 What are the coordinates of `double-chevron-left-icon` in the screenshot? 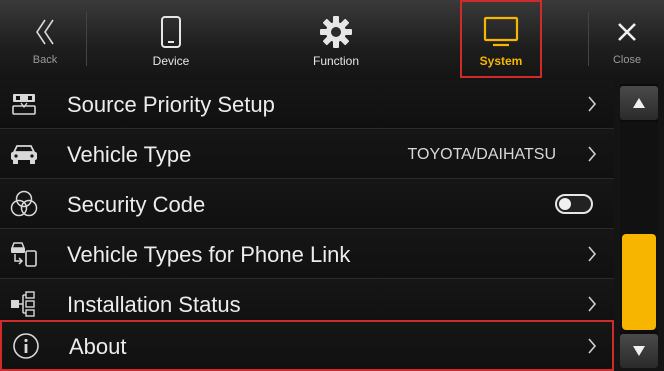 It's located at (45, 32).